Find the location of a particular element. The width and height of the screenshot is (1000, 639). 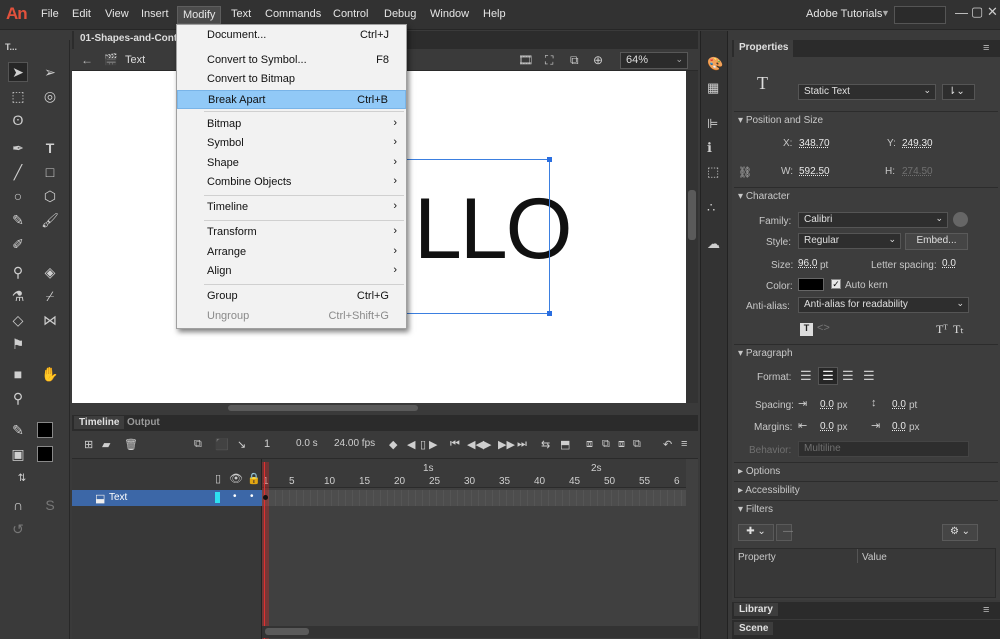

remove-filter-button: — is located at coordinates (784, 532).